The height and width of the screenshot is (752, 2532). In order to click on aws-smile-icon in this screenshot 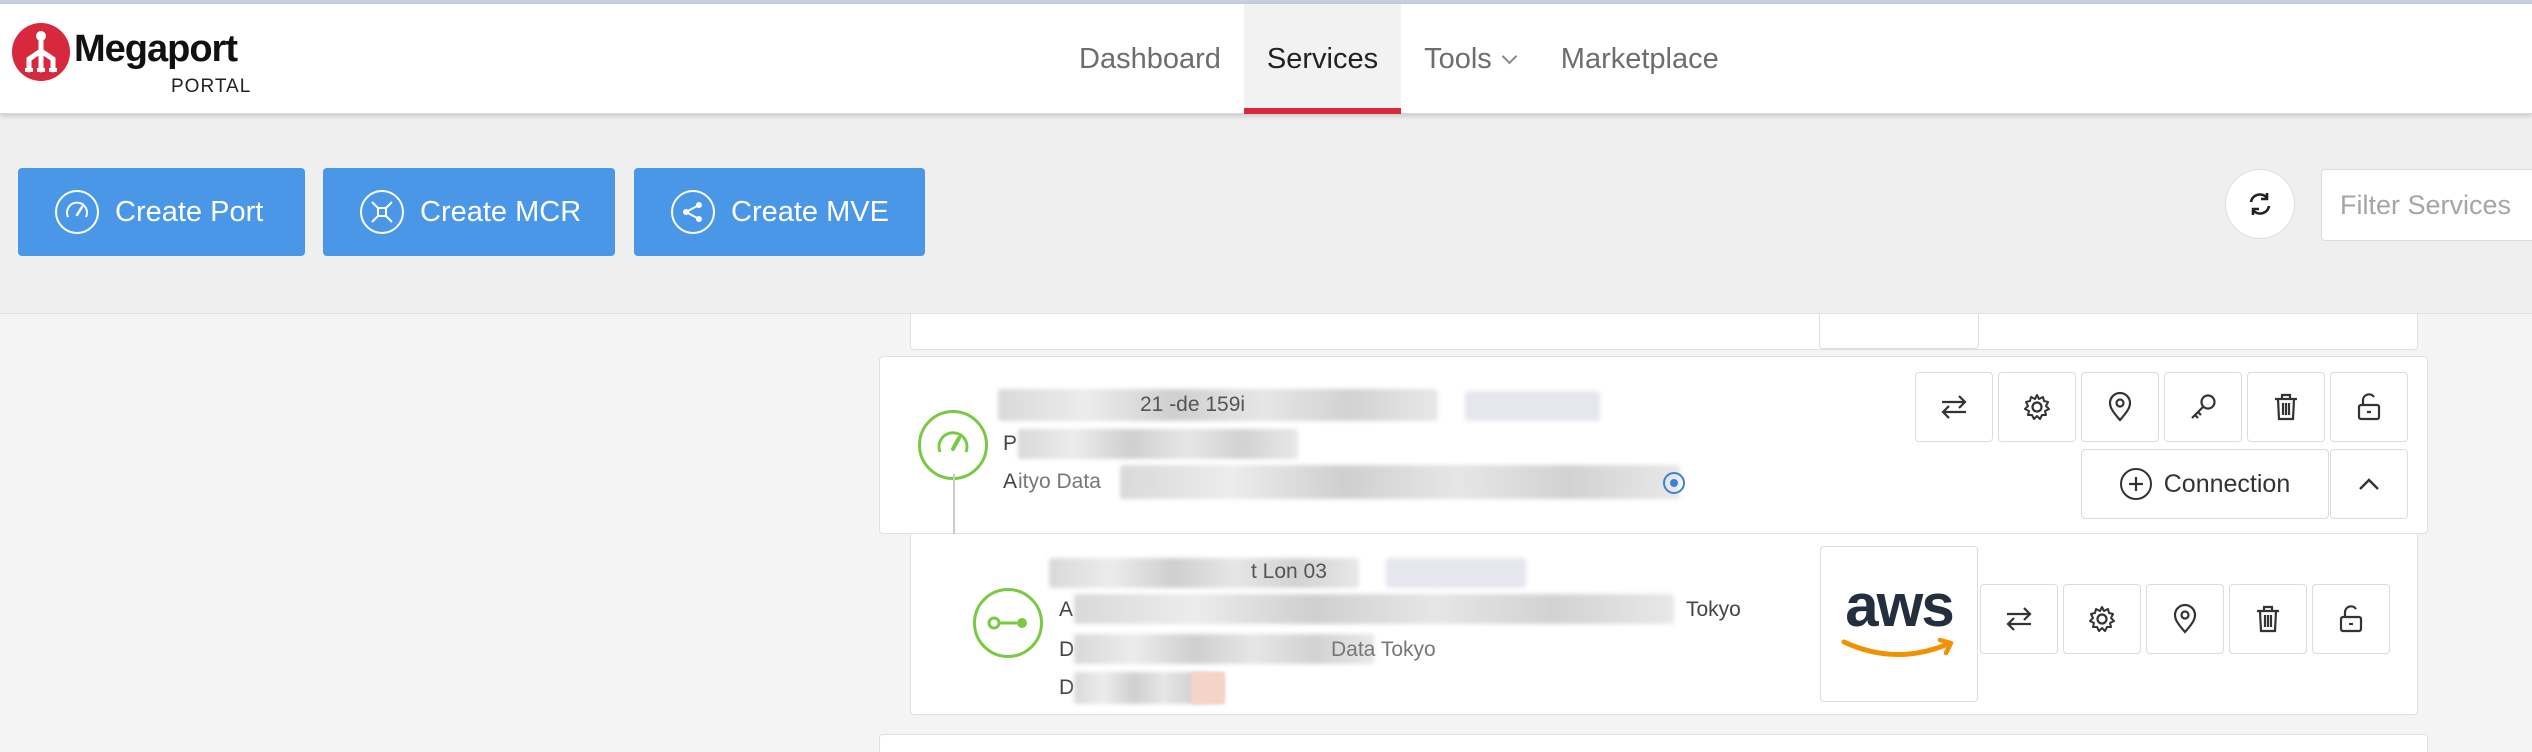, I will do `click(1897, 647)`.